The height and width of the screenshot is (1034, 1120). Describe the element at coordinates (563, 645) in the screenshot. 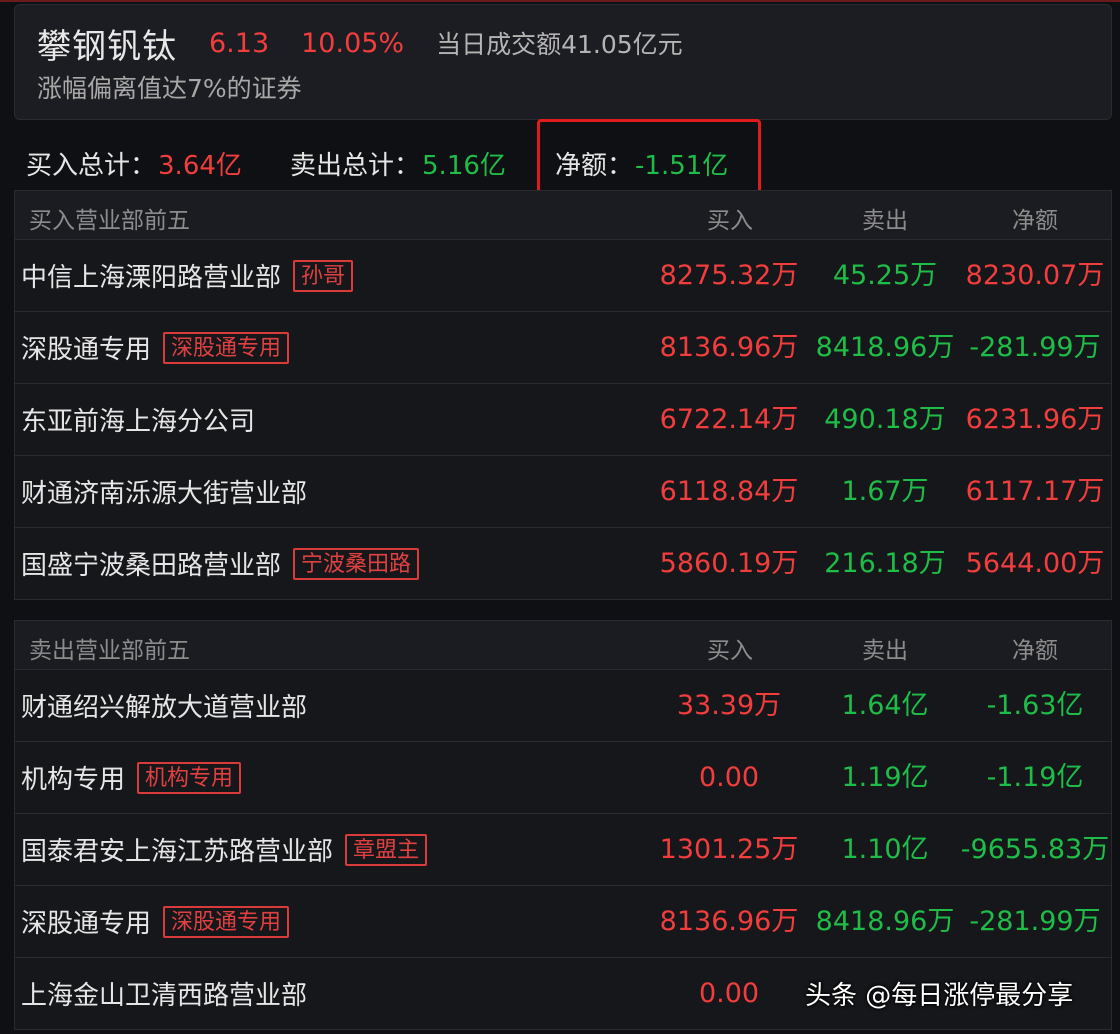

I see `sell-table-header: 卖出营业部前五 买入 卖出 净额` at that location.